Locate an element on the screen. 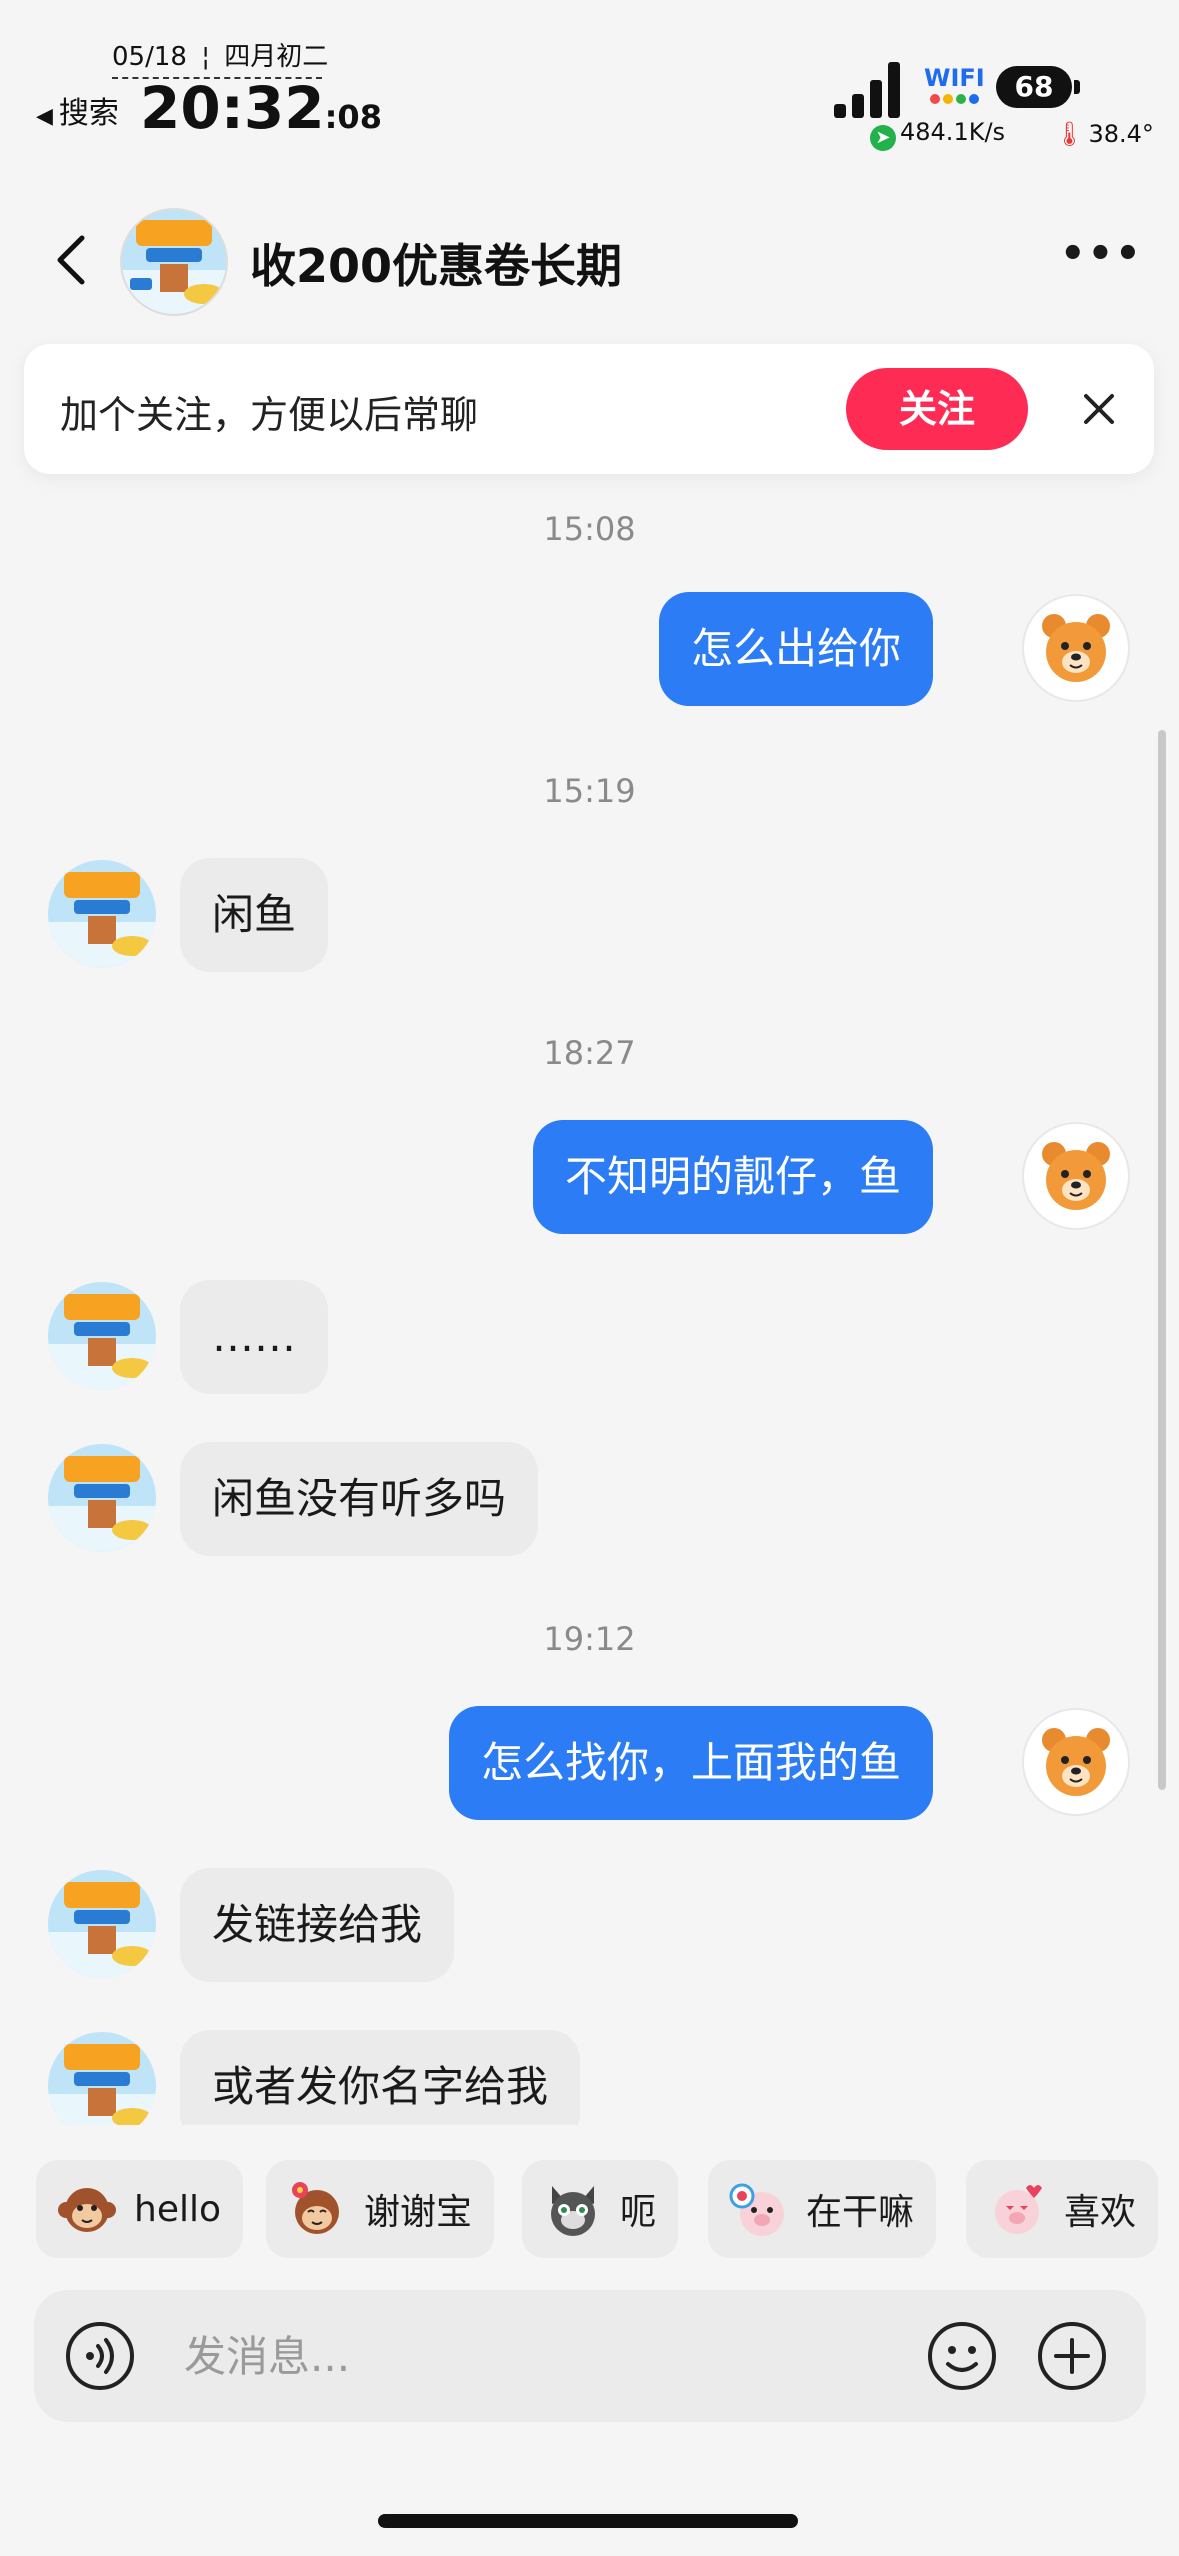 This screenshot has height=2556, width=1179. status-time-seconds: :08 is located at coordinates (353, 117).